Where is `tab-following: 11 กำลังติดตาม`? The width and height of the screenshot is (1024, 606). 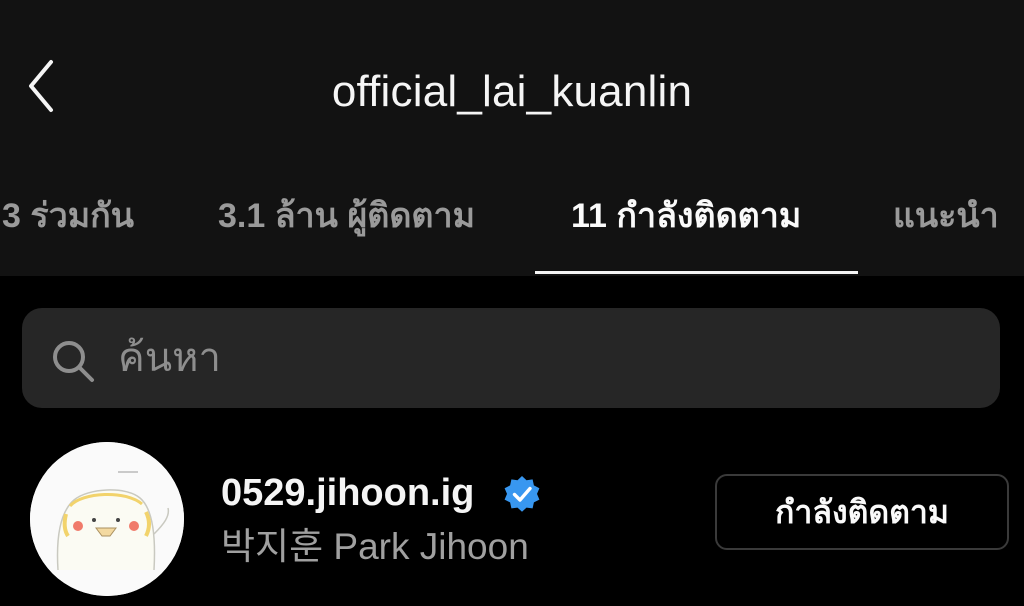 tab-following: 11 กำลังติดตาม is located at coordinates (686, 216).